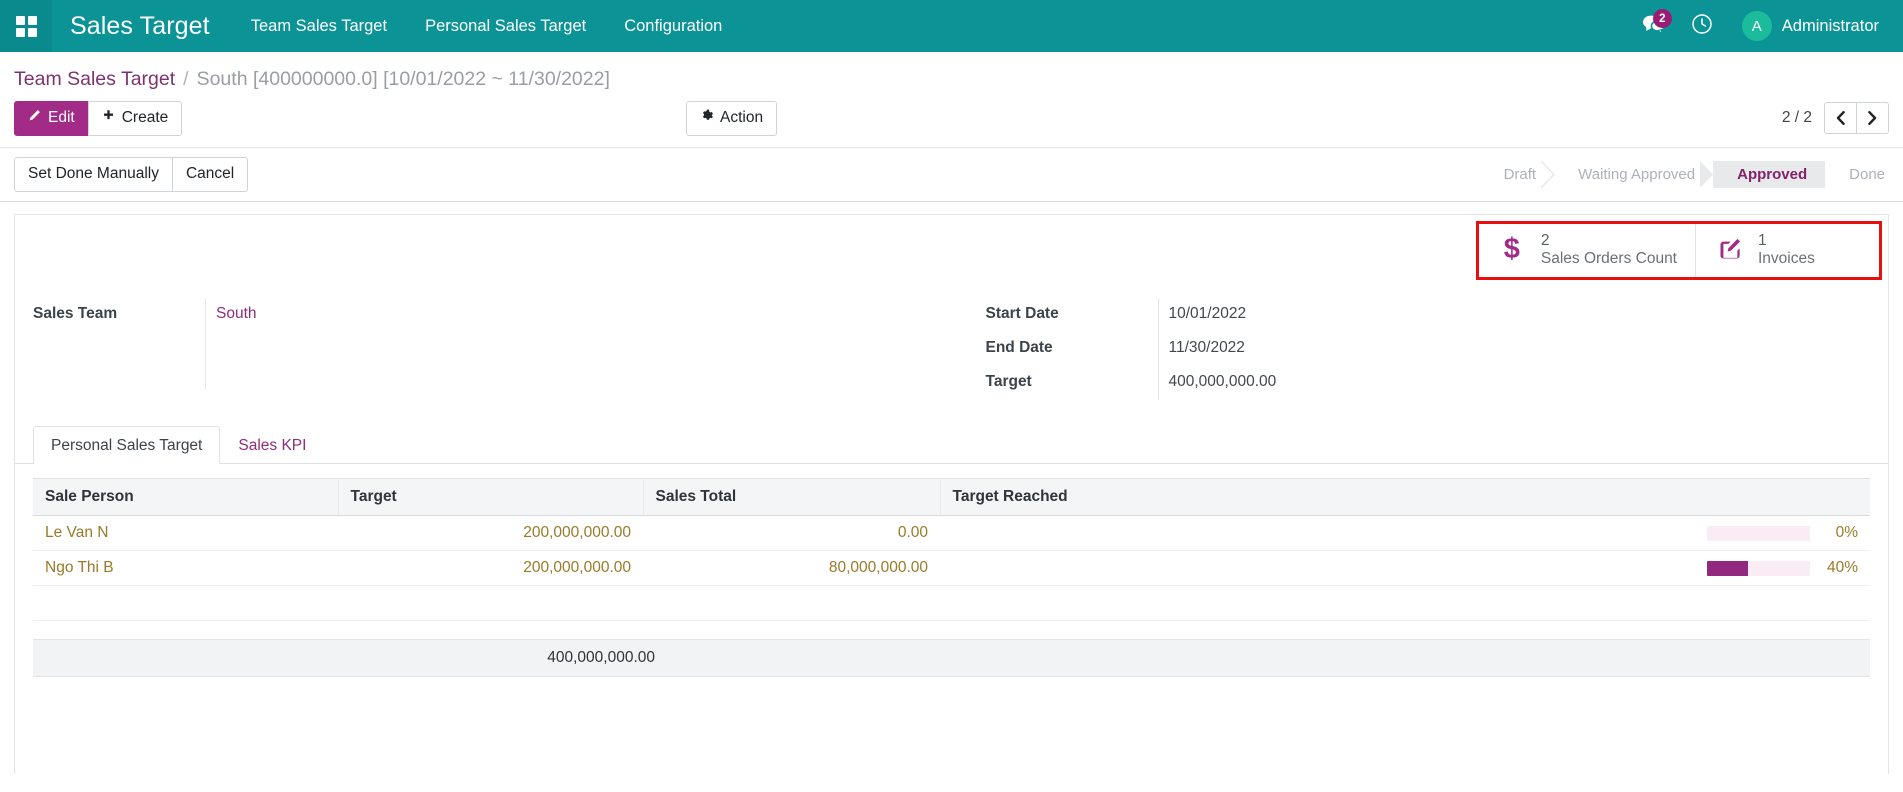 The image size is (1903, 792). I want to click on set-done-manually-button: Set Done Manually, so click(93, 174).